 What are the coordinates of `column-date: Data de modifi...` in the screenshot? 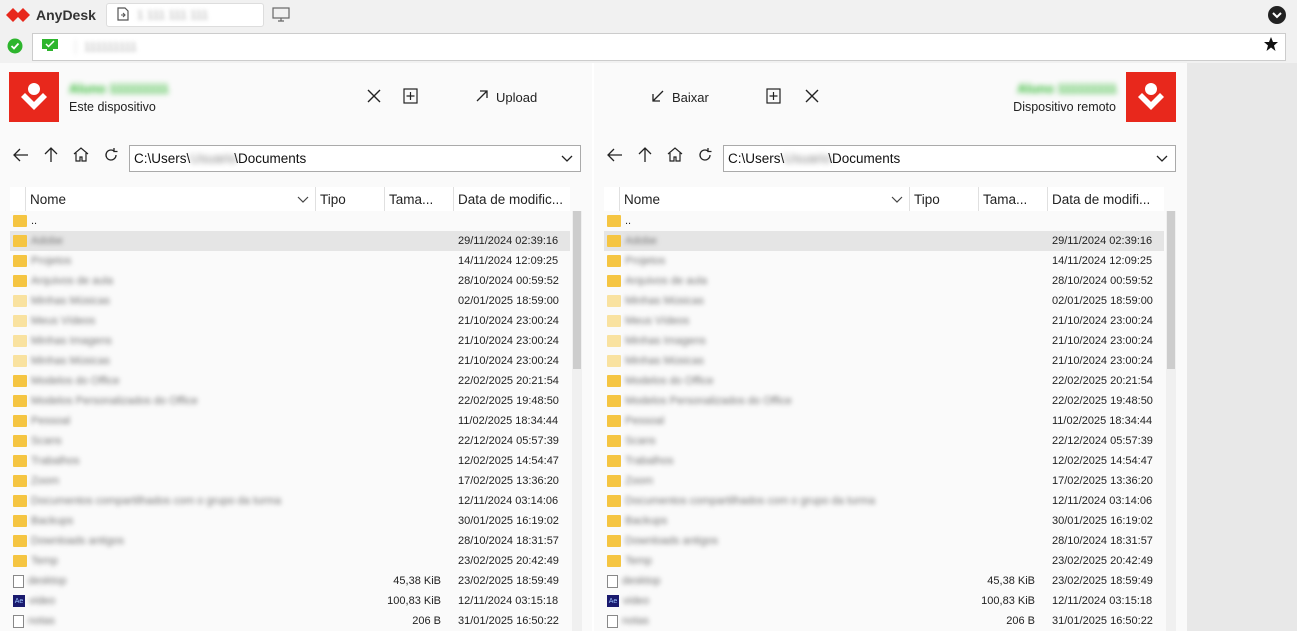 It's located at (1106, 199).